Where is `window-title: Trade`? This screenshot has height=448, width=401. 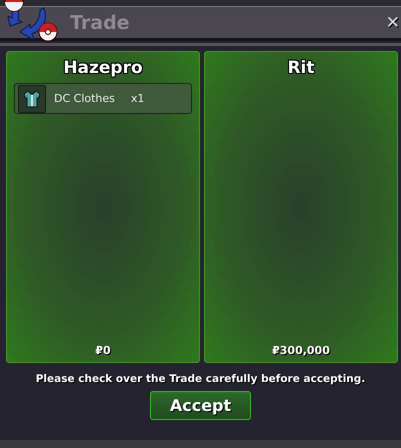 window-title: Trade is located at coordinates (100, 23).